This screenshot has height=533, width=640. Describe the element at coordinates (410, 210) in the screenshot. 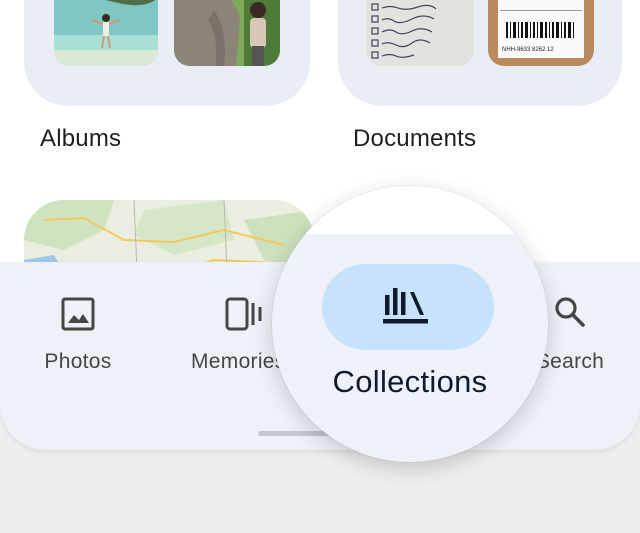

I see `magnifier-content-strip` at that location.